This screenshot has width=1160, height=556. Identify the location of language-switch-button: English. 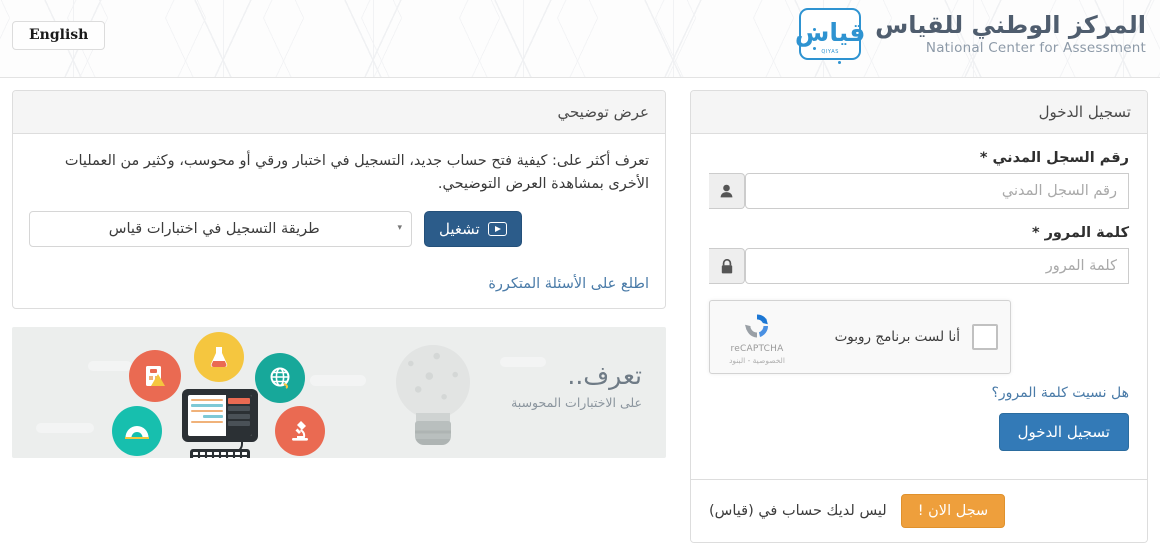
(59, 35).